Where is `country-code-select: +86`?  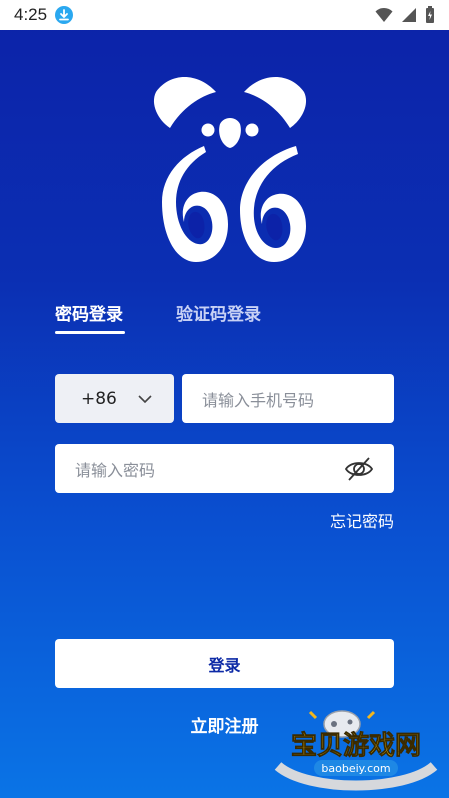 country-code-select: +86 is located at coordinates (114, 398).